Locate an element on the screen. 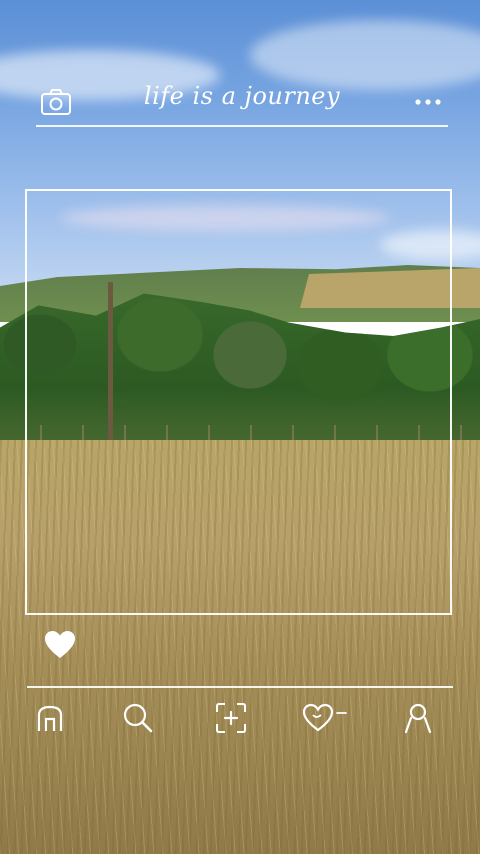 This screenshot has width=480, height=854. activity-heart-icon is located at coordinates (328, 718).